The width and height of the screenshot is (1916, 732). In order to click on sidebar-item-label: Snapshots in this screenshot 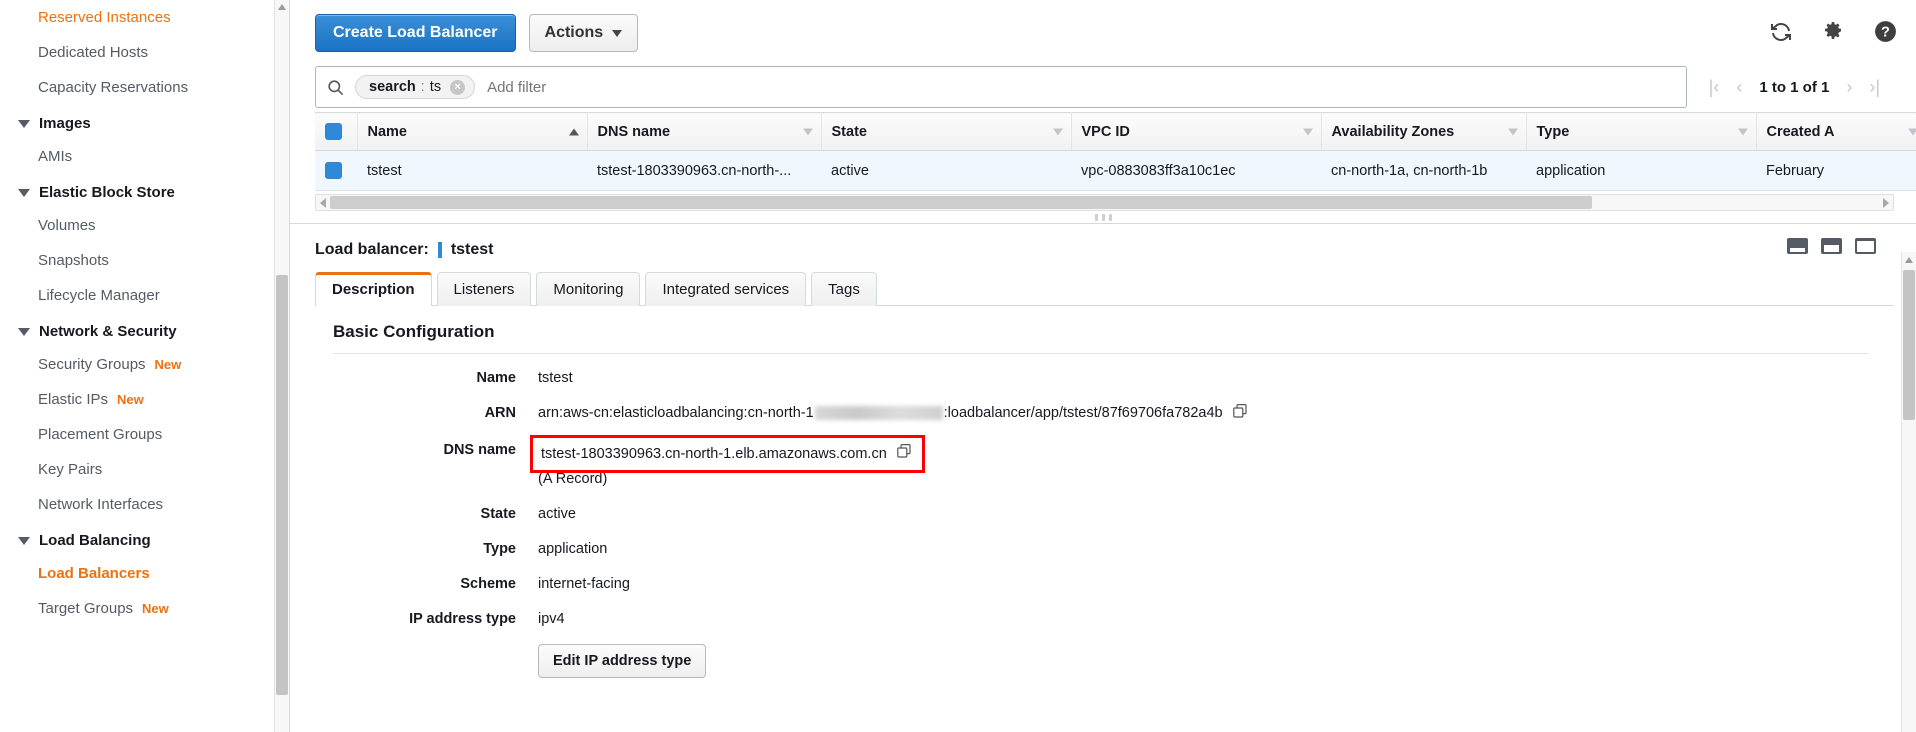, I will do `click(73, 260)`.